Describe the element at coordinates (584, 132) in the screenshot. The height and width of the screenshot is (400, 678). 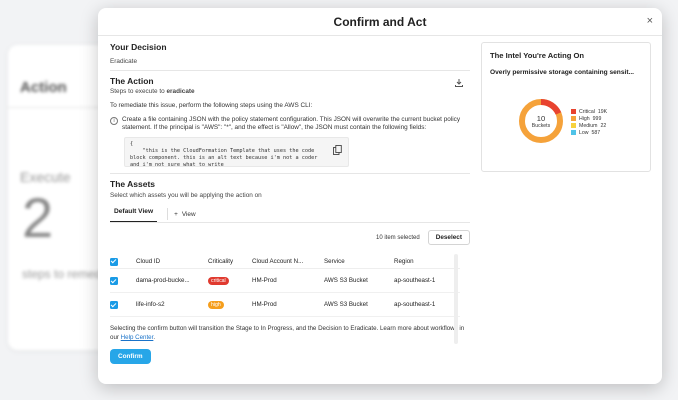
I see `legend-label: Low` at that location.